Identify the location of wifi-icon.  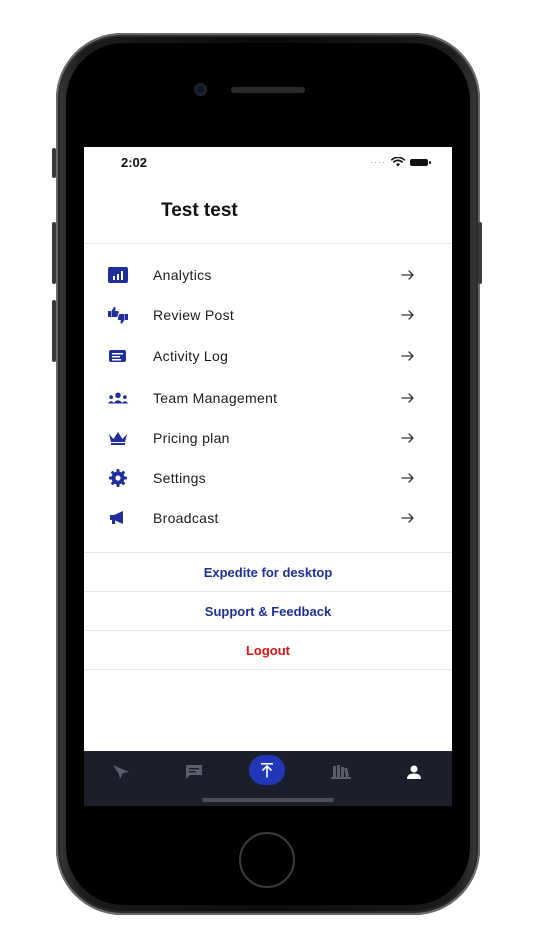
(398, 162).